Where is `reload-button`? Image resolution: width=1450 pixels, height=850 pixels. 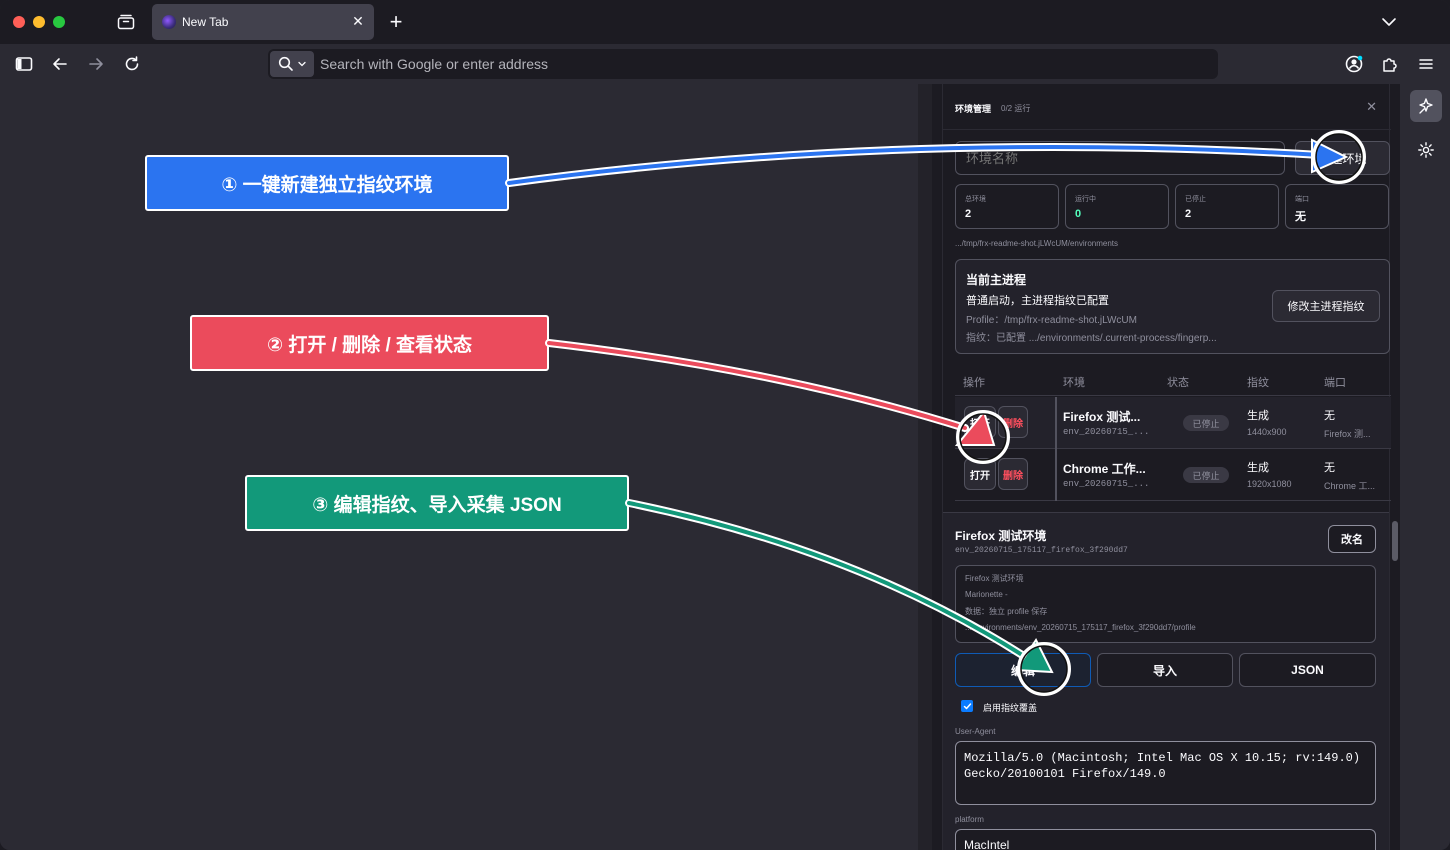 reload-button is located at coordinates (132, 64).